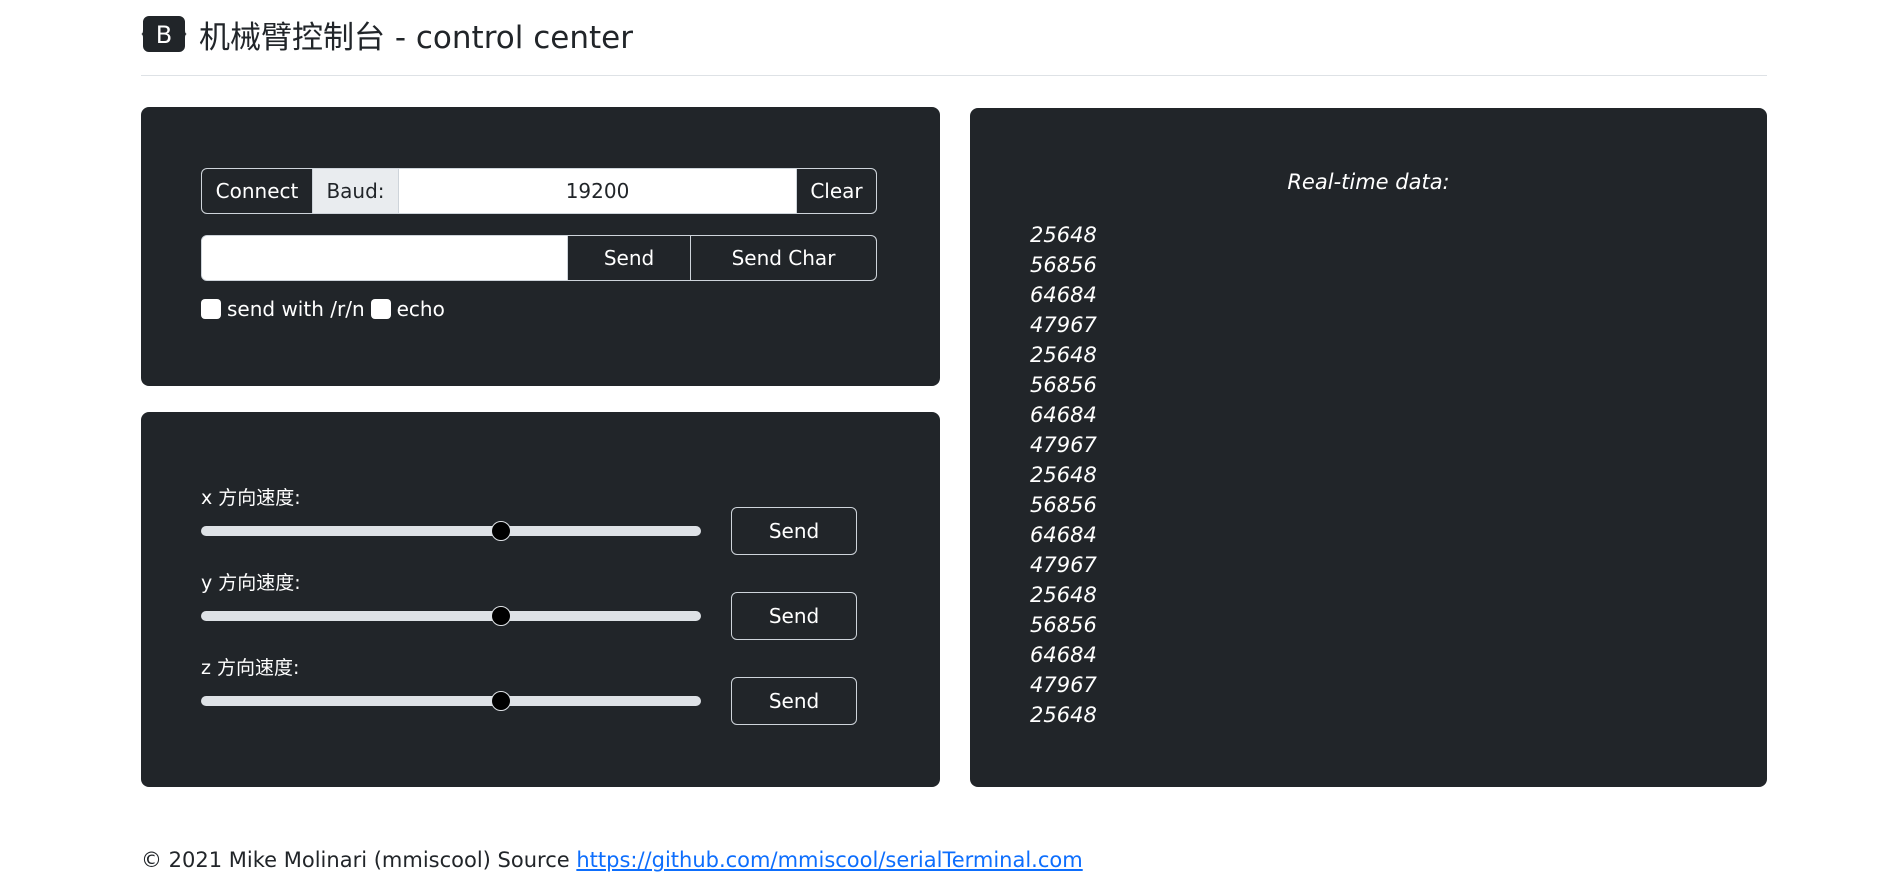  I want to click on y-speed-send-button: Send, so click(794, 616).